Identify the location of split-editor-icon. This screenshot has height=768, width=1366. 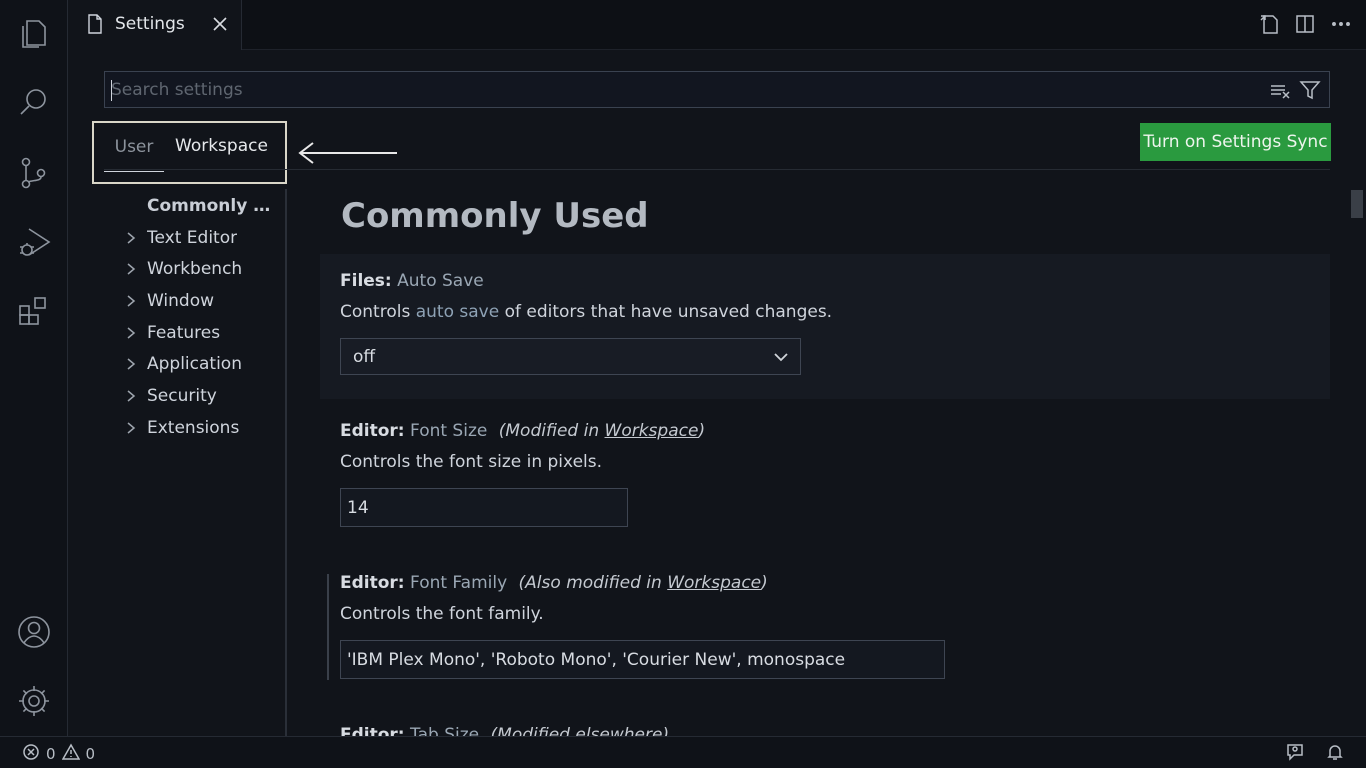
(1305, 24).